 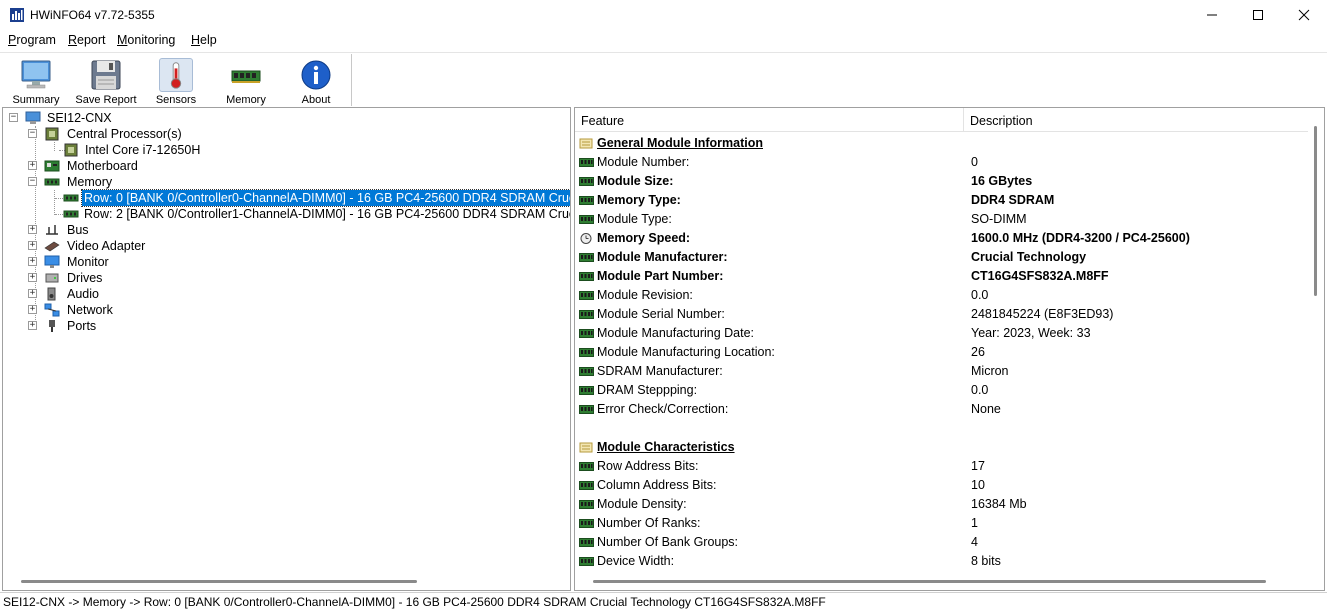 I want to click on tree-label-ports: Ports, so click(x=82, y=326).